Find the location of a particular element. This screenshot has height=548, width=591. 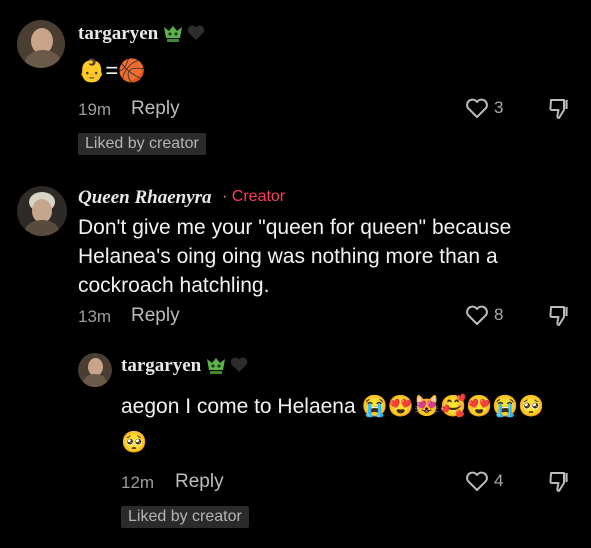

username: Queen Rhaenyra is located at coordinates (145, 198).